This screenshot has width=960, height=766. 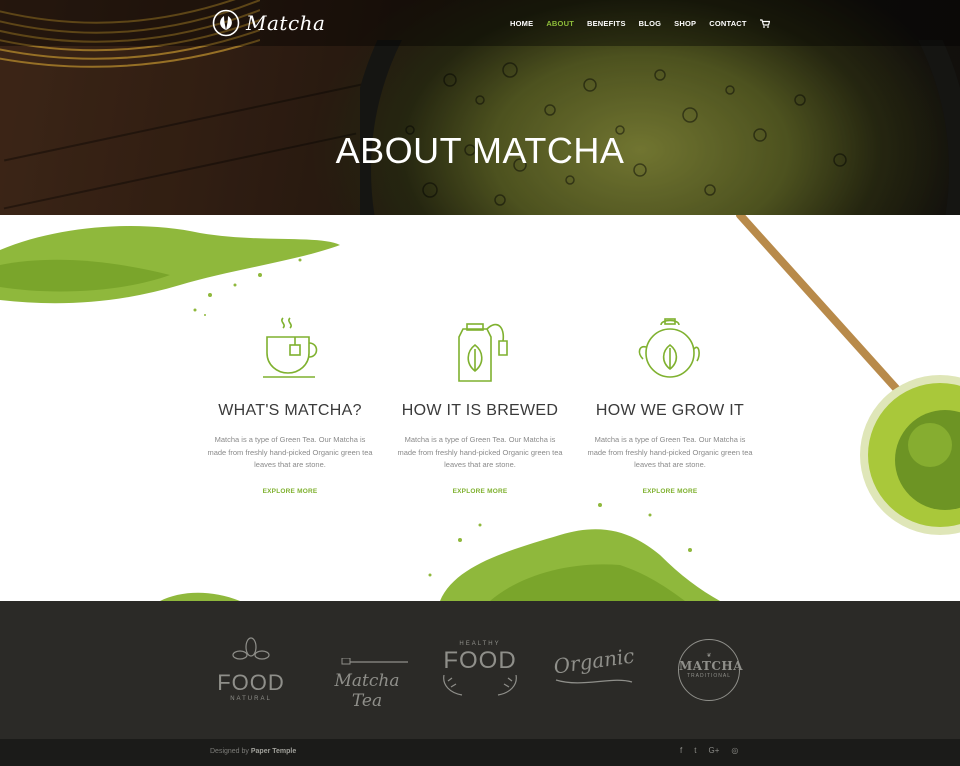 What do you see at coordinates (480, 685) in the screenshot?
I see `wheat-icon` at bounding box center [480, 685].